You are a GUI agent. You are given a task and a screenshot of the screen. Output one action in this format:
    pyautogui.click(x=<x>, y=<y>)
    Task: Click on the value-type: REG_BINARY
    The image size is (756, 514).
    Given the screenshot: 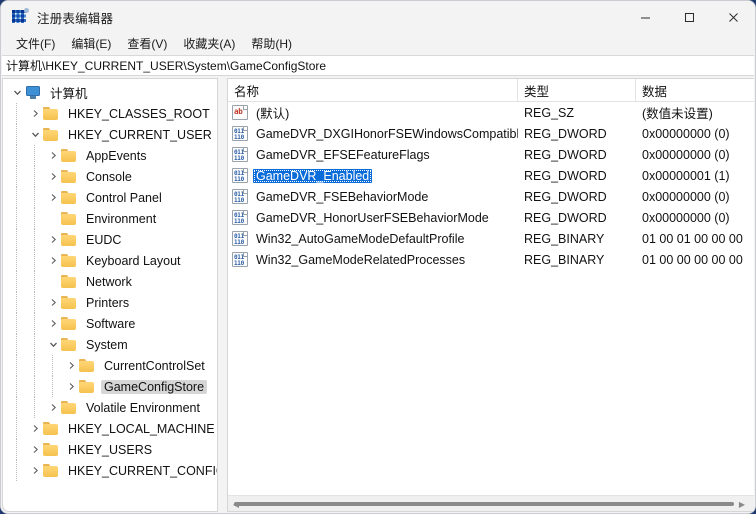 What is the action you would take?
    pyautogui.click(x=564, y=238)
    